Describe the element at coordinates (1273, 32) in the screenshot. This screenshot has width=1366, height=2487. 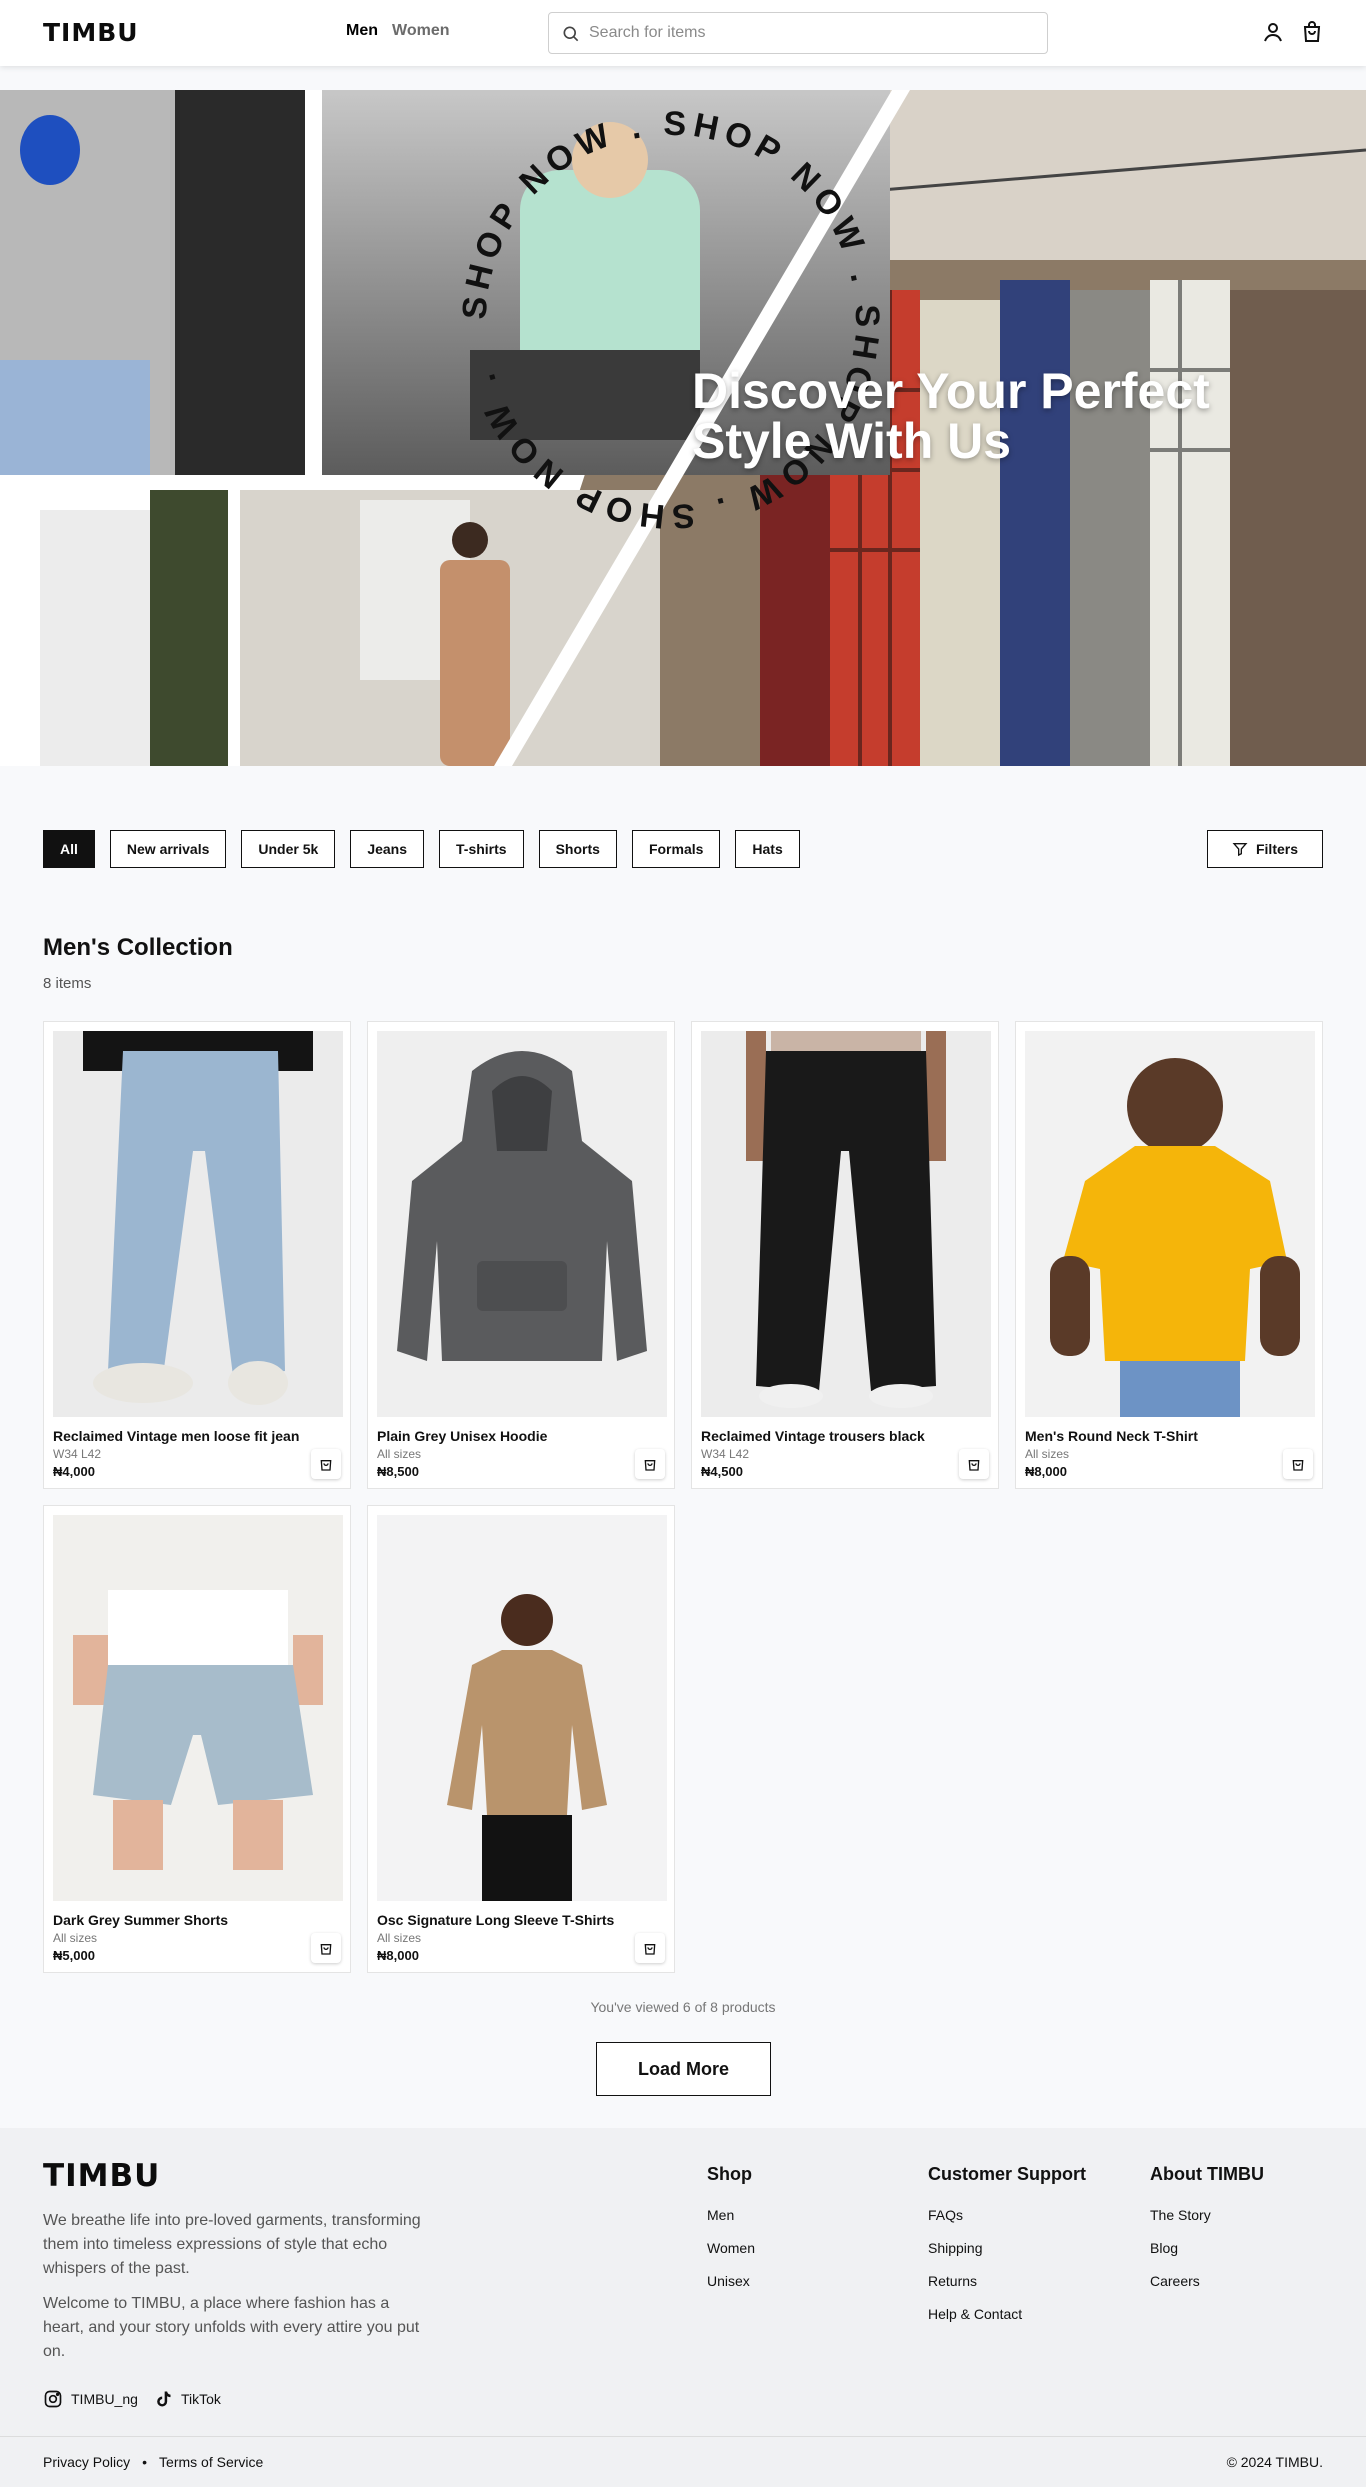
I see `user-icon` at that location.